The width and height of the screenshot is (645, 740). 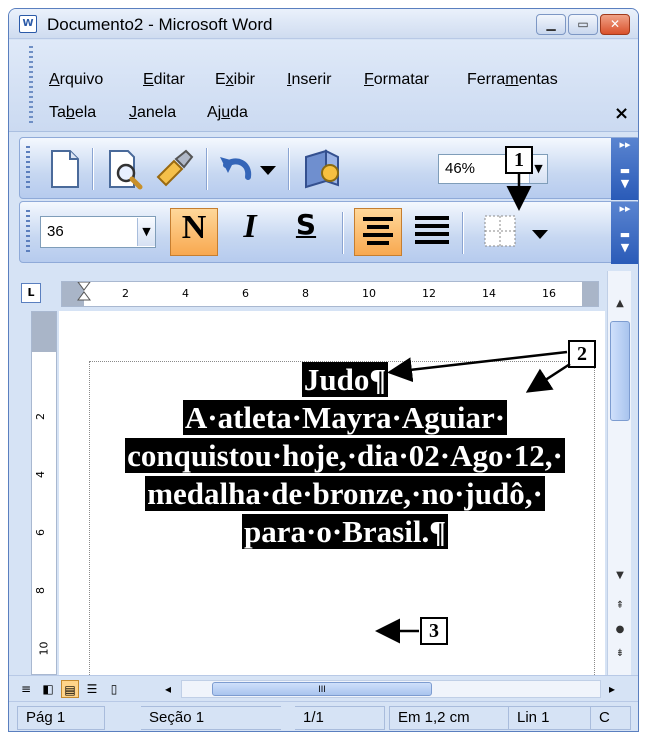 What do you see at coordinates (70, 689) in the screenshot?
I see `print-layout-icon: ▤` at bounding box center [70, 689].